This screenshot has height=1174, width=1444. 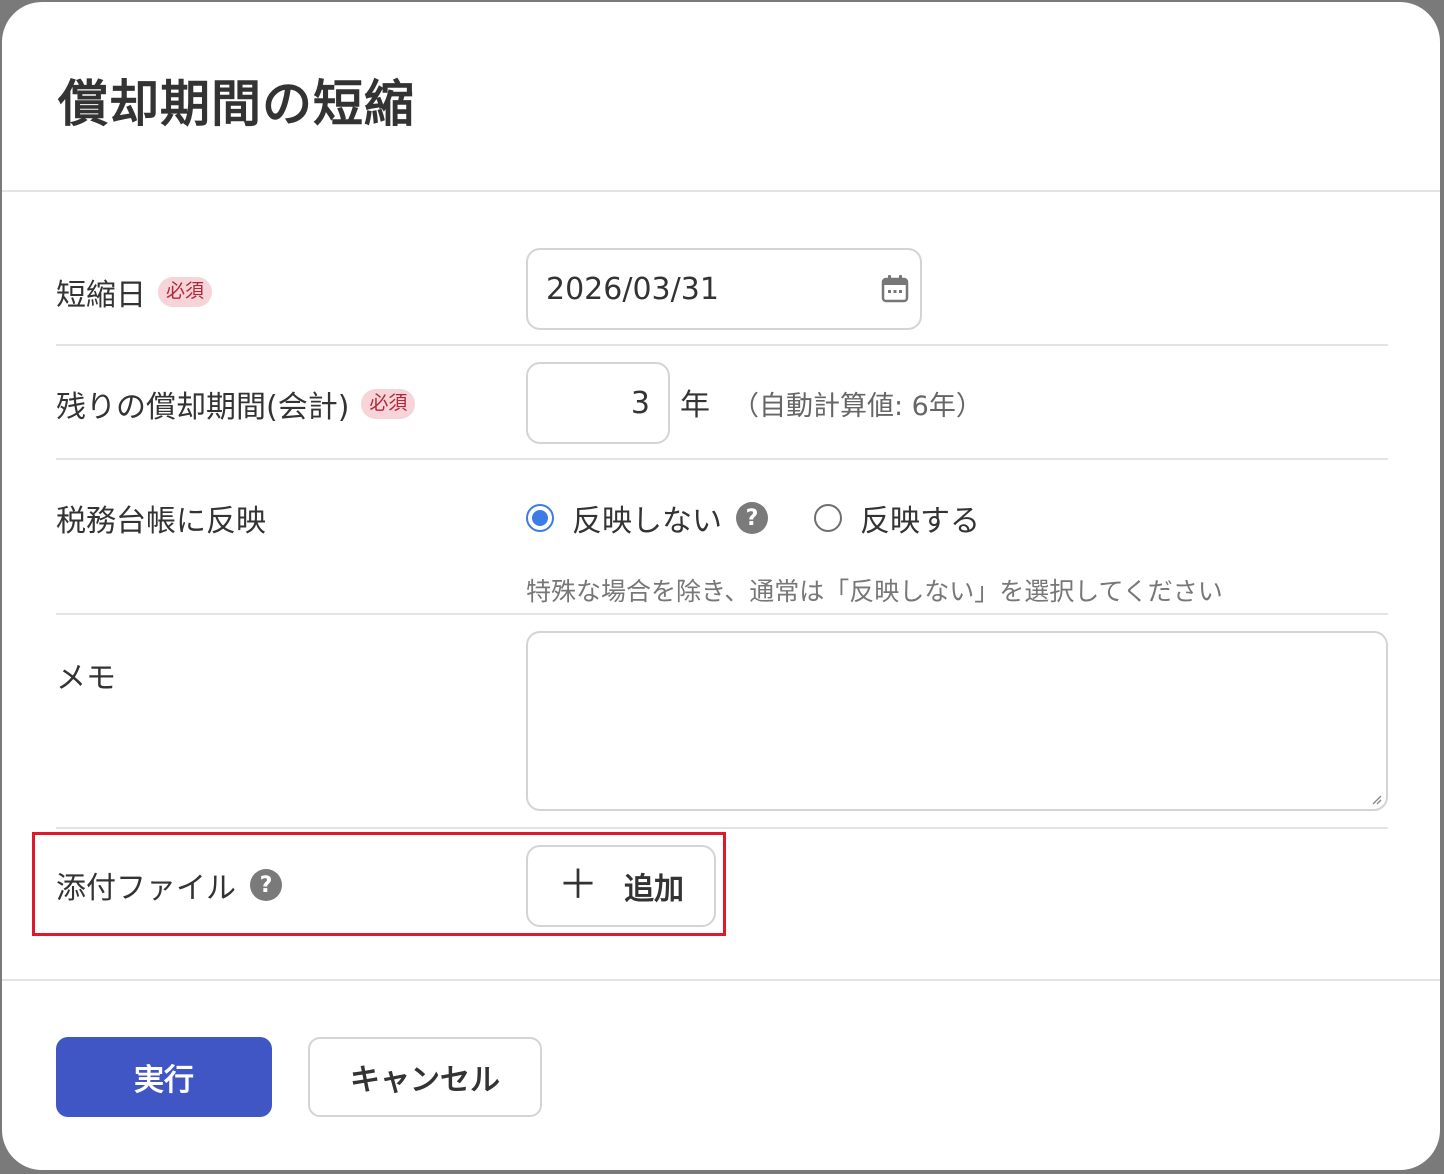 I want to click on row-shortening-date: 短縮日 必須 2026/03/31, so click(x=722, y=269).